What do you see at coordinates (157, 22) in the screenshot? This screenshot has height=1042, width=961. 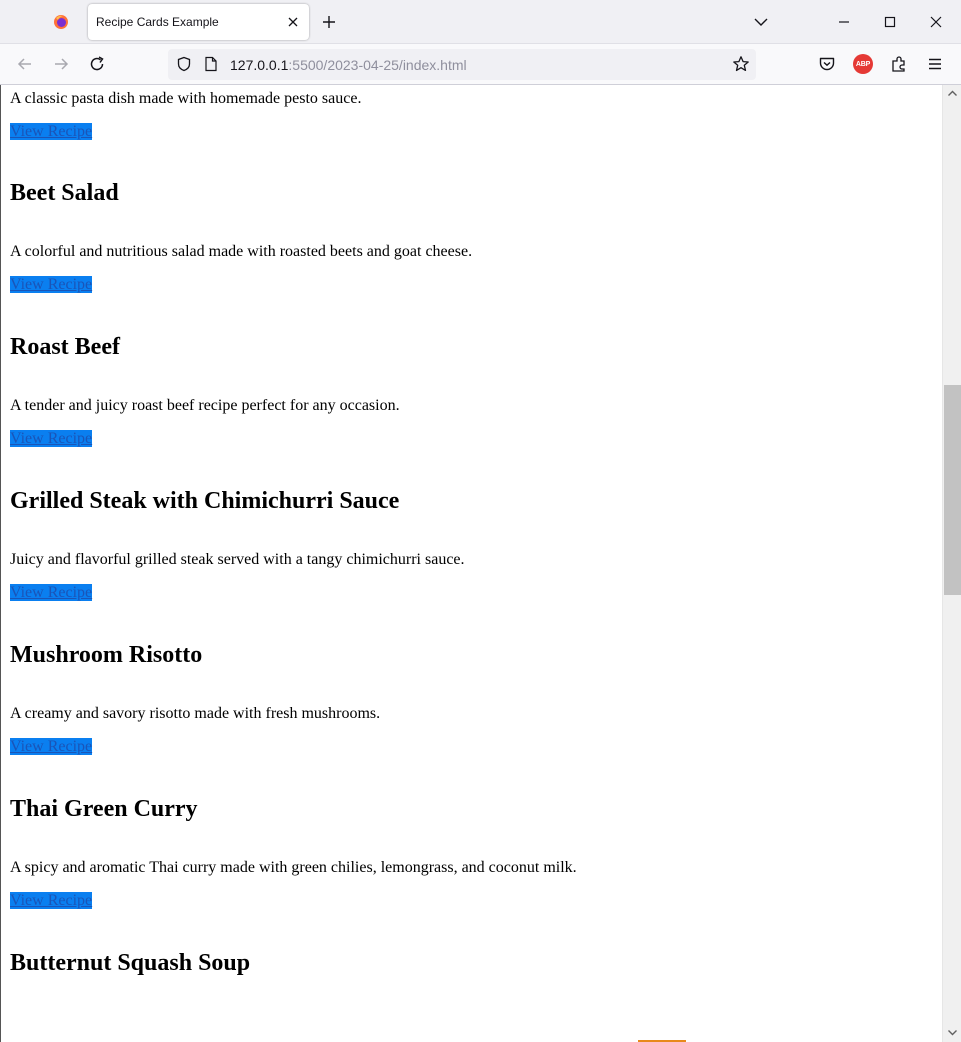 I see `tab-title: Recipe Cards Example` at bounding box center [157, 22].